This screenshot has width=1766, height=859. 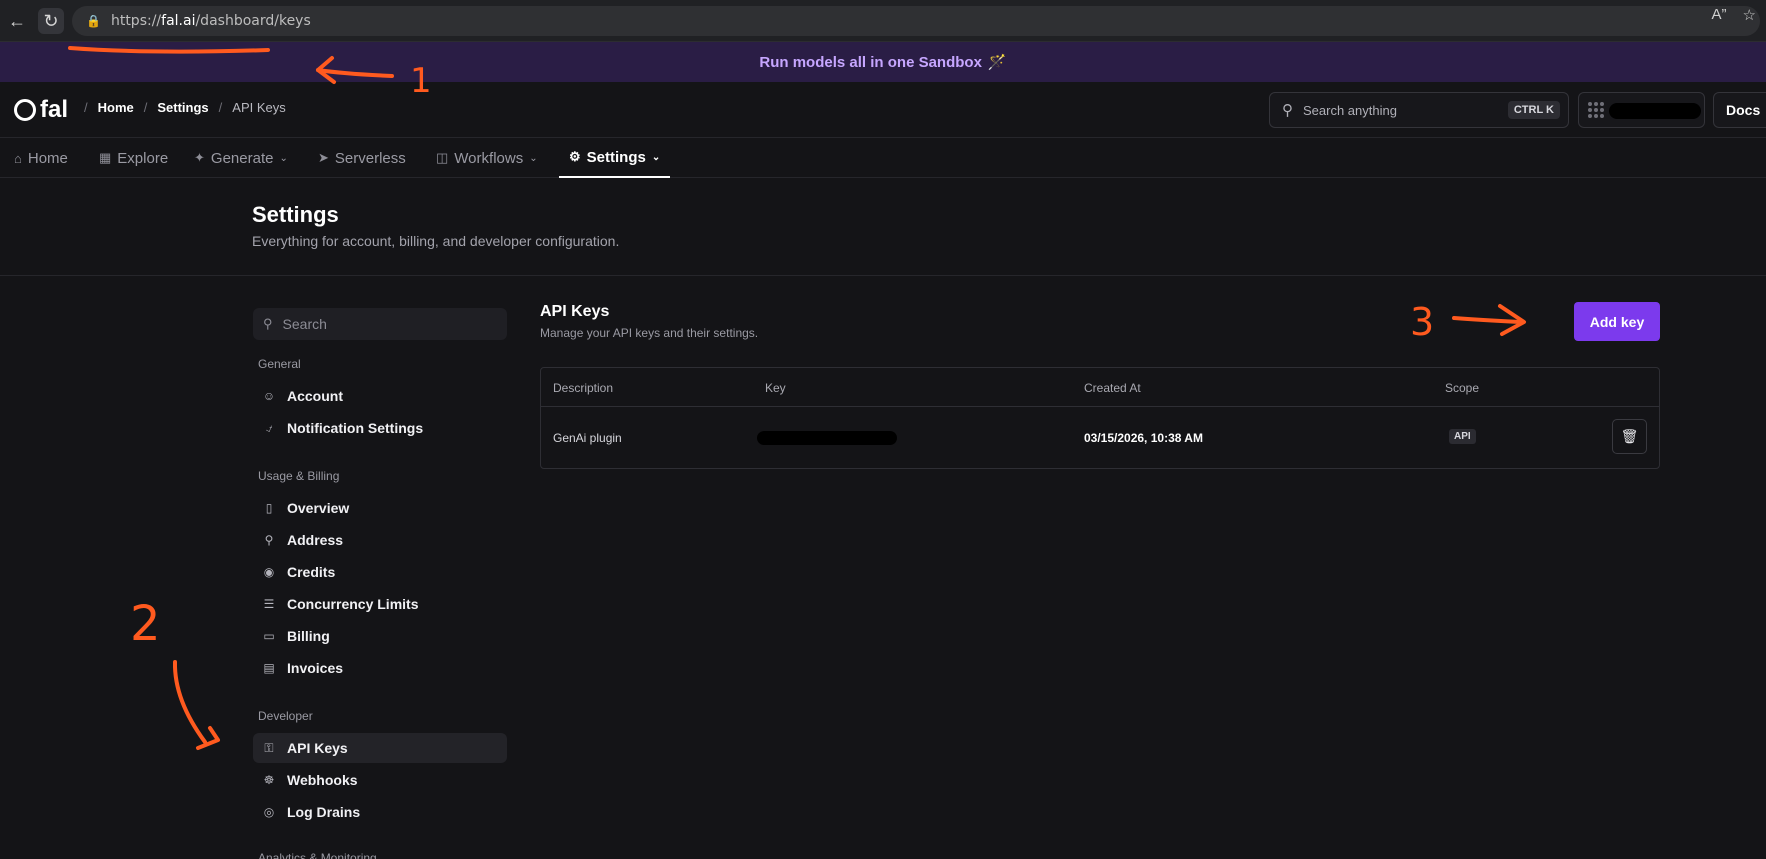 What do you see at coordinates (380, 428) in the screenshot?
I see `sidebar-item-notifications: ⍻ Notification Settings` at bounding box center [380, 428].